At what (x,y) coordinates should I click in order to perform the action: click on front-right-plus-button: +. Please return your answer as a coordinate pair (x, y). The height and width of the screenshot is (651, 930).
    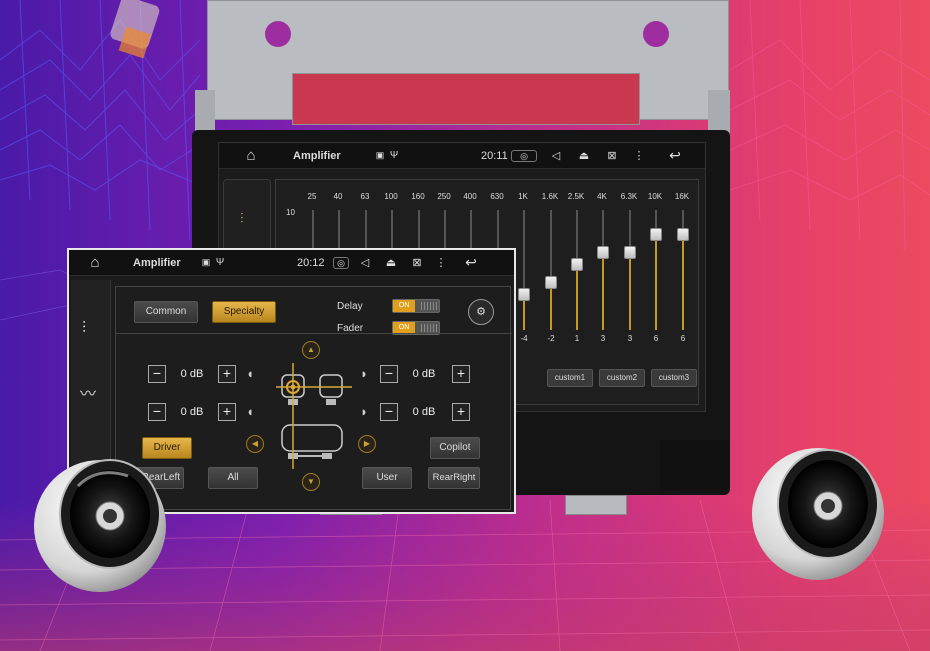
    Looking at the image, I should click on (461, 374).